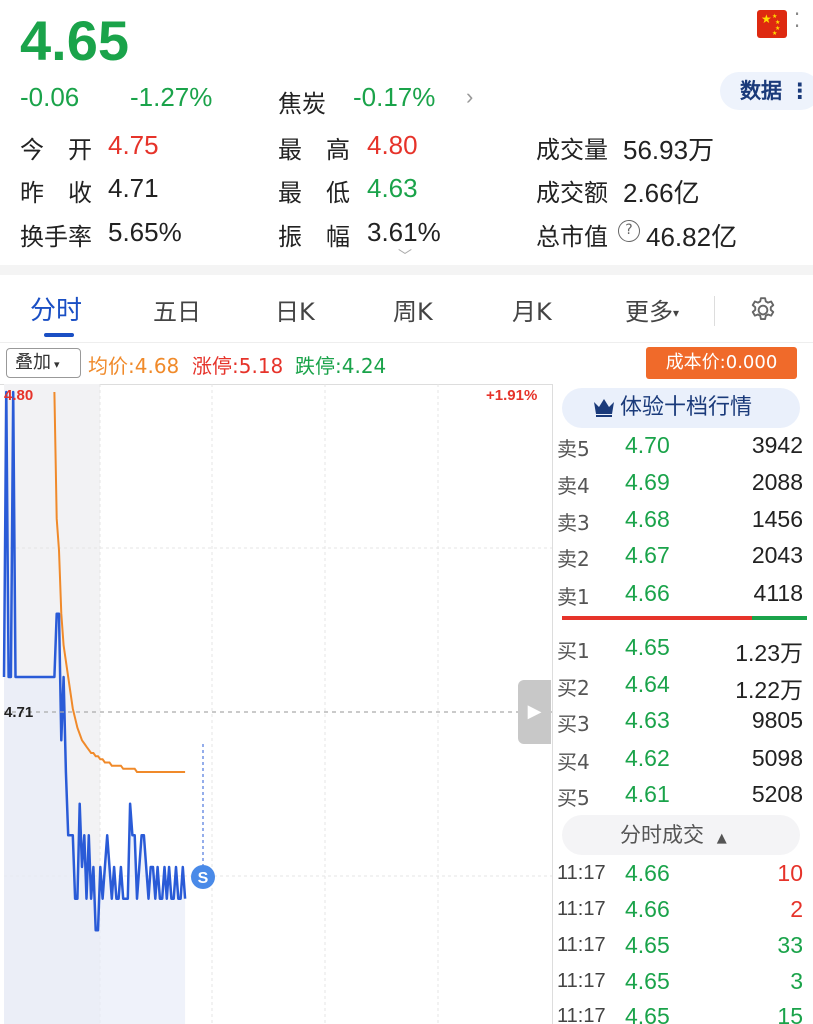 The width and height of the screenshot is (813, 1024). Describe the element at coordinates (405, 256) in the screenshot. I see `expand-chevron-icon: ﹀` at that location.